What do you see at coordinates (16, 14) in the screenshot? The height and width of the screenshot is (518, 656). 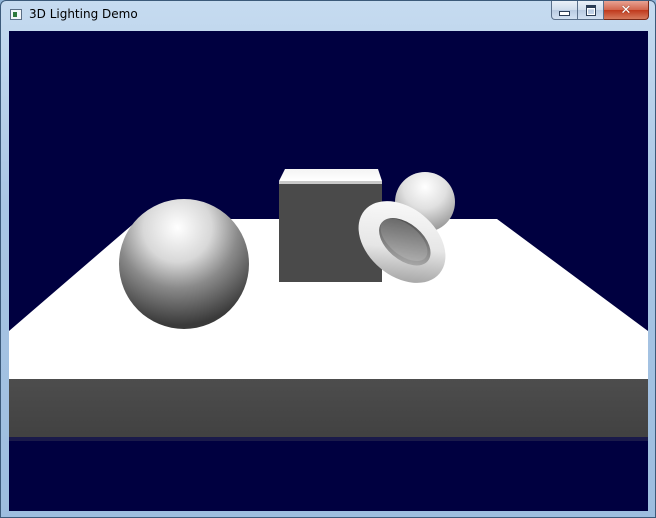 I see `app-window-icon` at bounding box center [16, 14].